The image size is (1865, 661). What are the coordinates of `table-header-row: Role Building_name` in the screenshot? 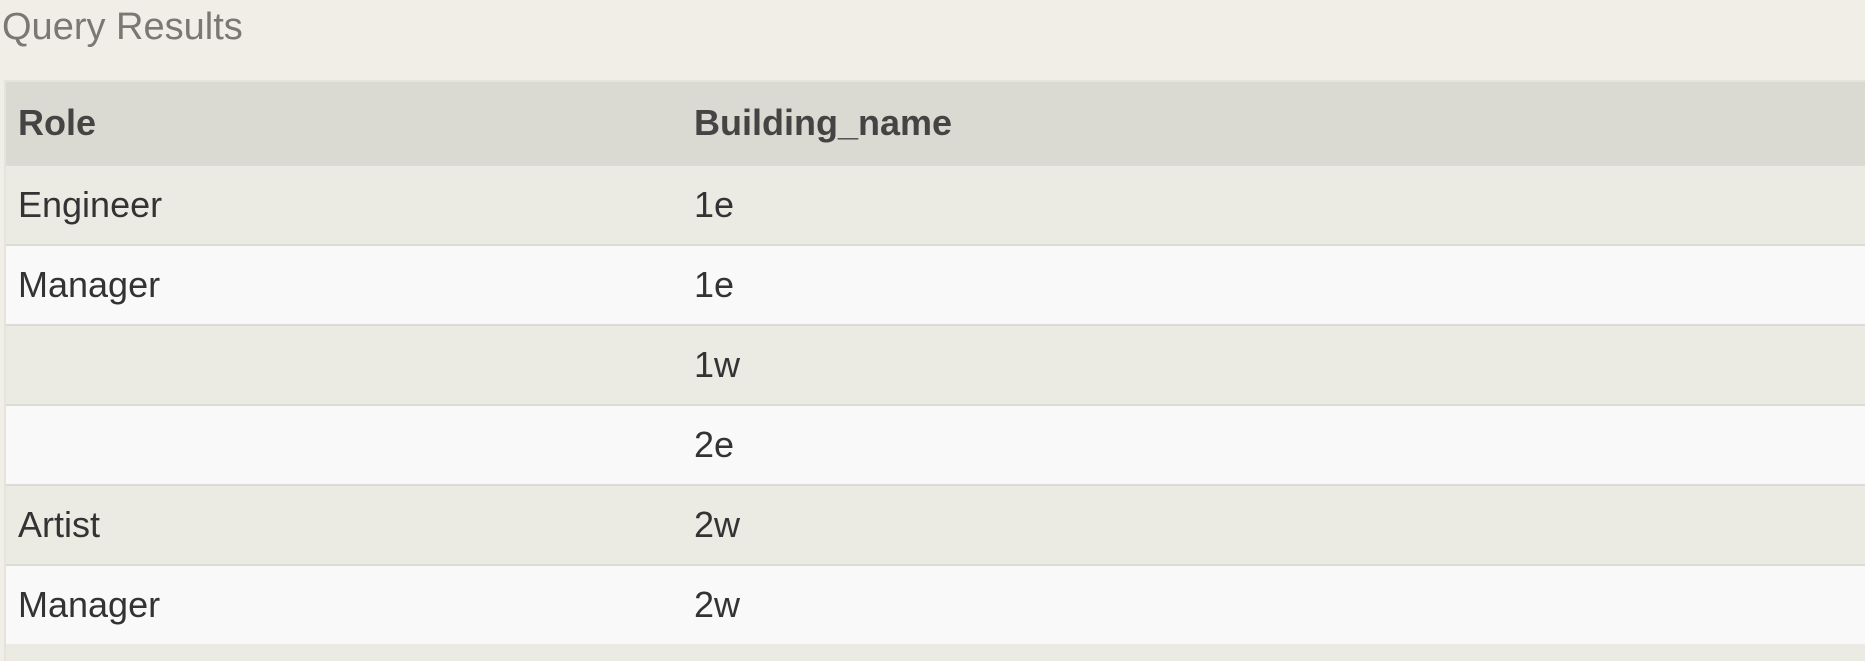 It's located at (935, 123).